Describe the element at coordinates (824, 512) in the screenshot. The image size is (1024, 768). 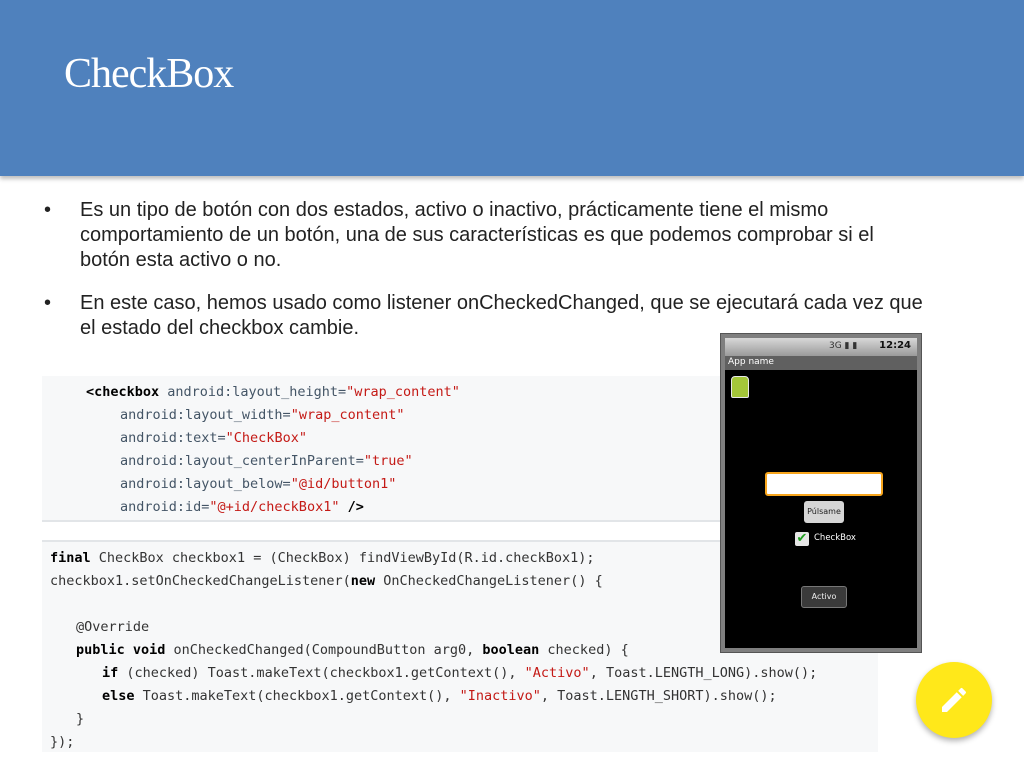
I see `pulsame-button: Púlsame` at that location.